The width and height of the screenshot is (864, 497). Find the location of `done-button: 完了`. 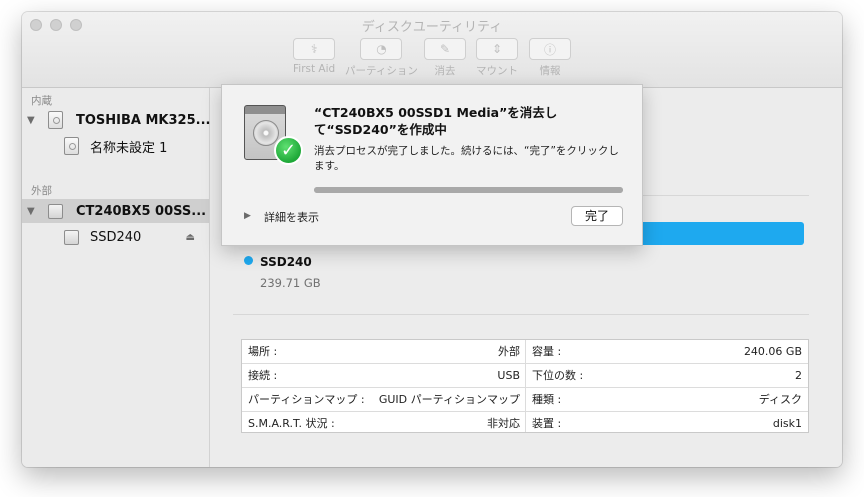

done-button: 完了 is located at coordinates (597, 216).